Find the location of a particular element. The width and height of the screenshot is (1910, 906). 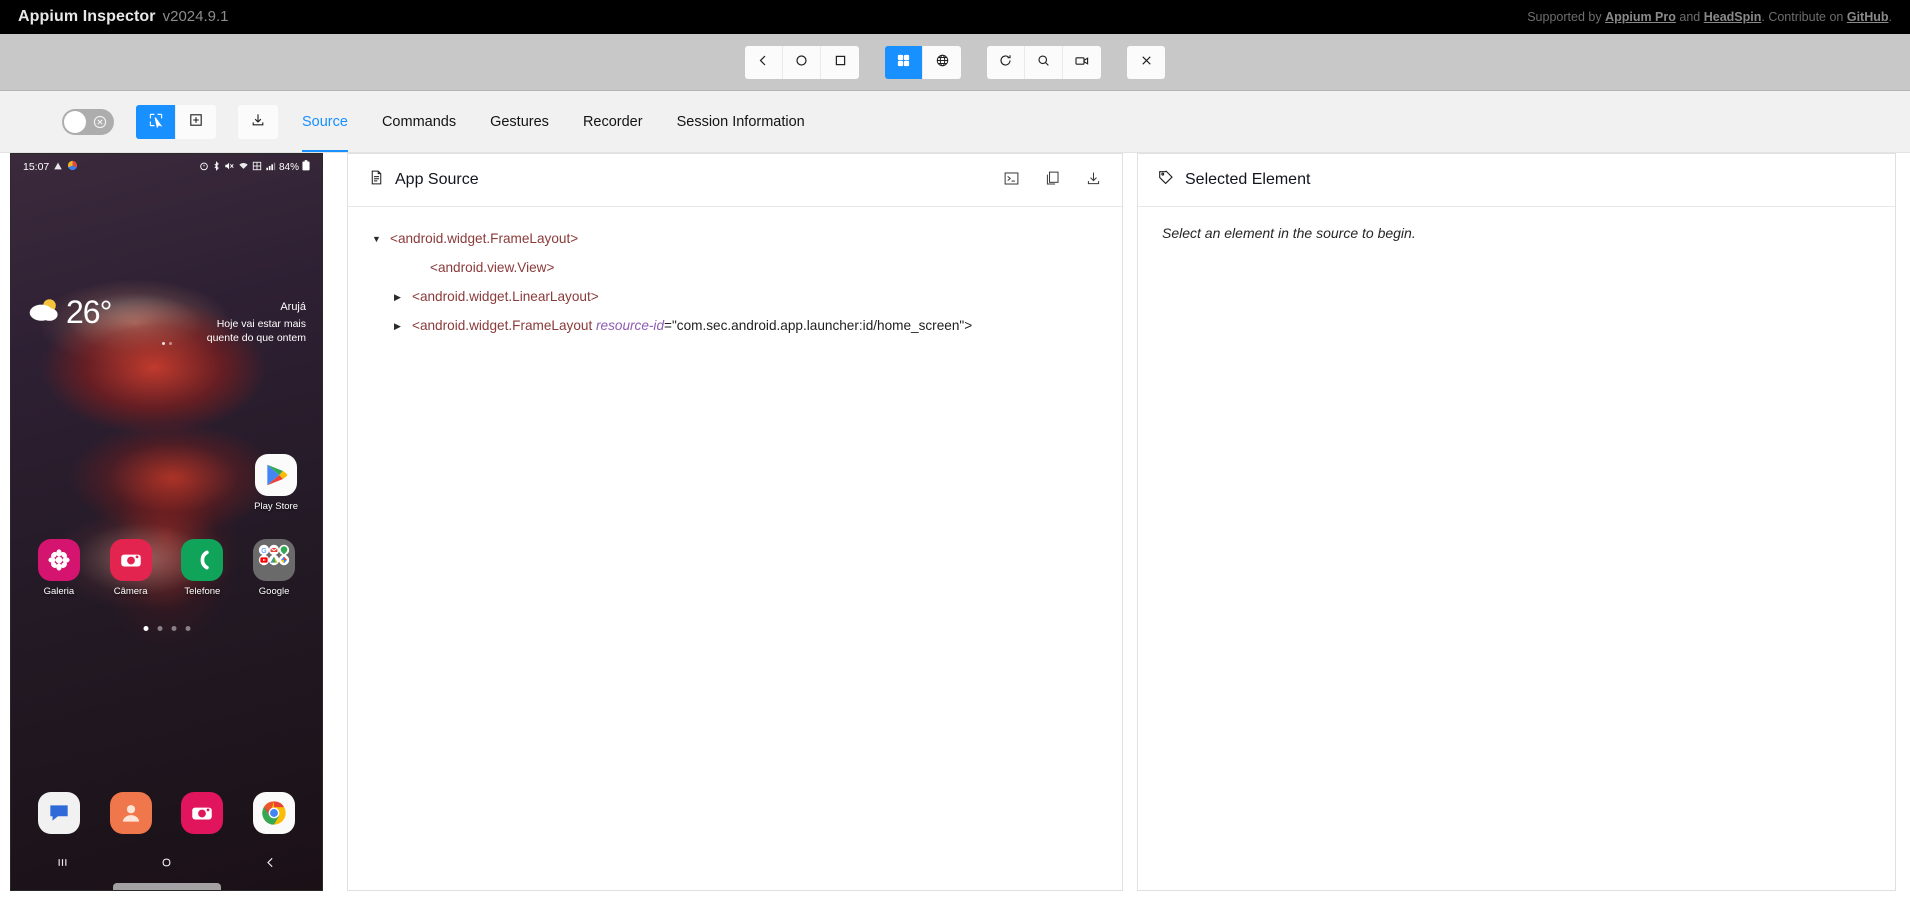

device-toolbar is located at coordinates (955, 62).